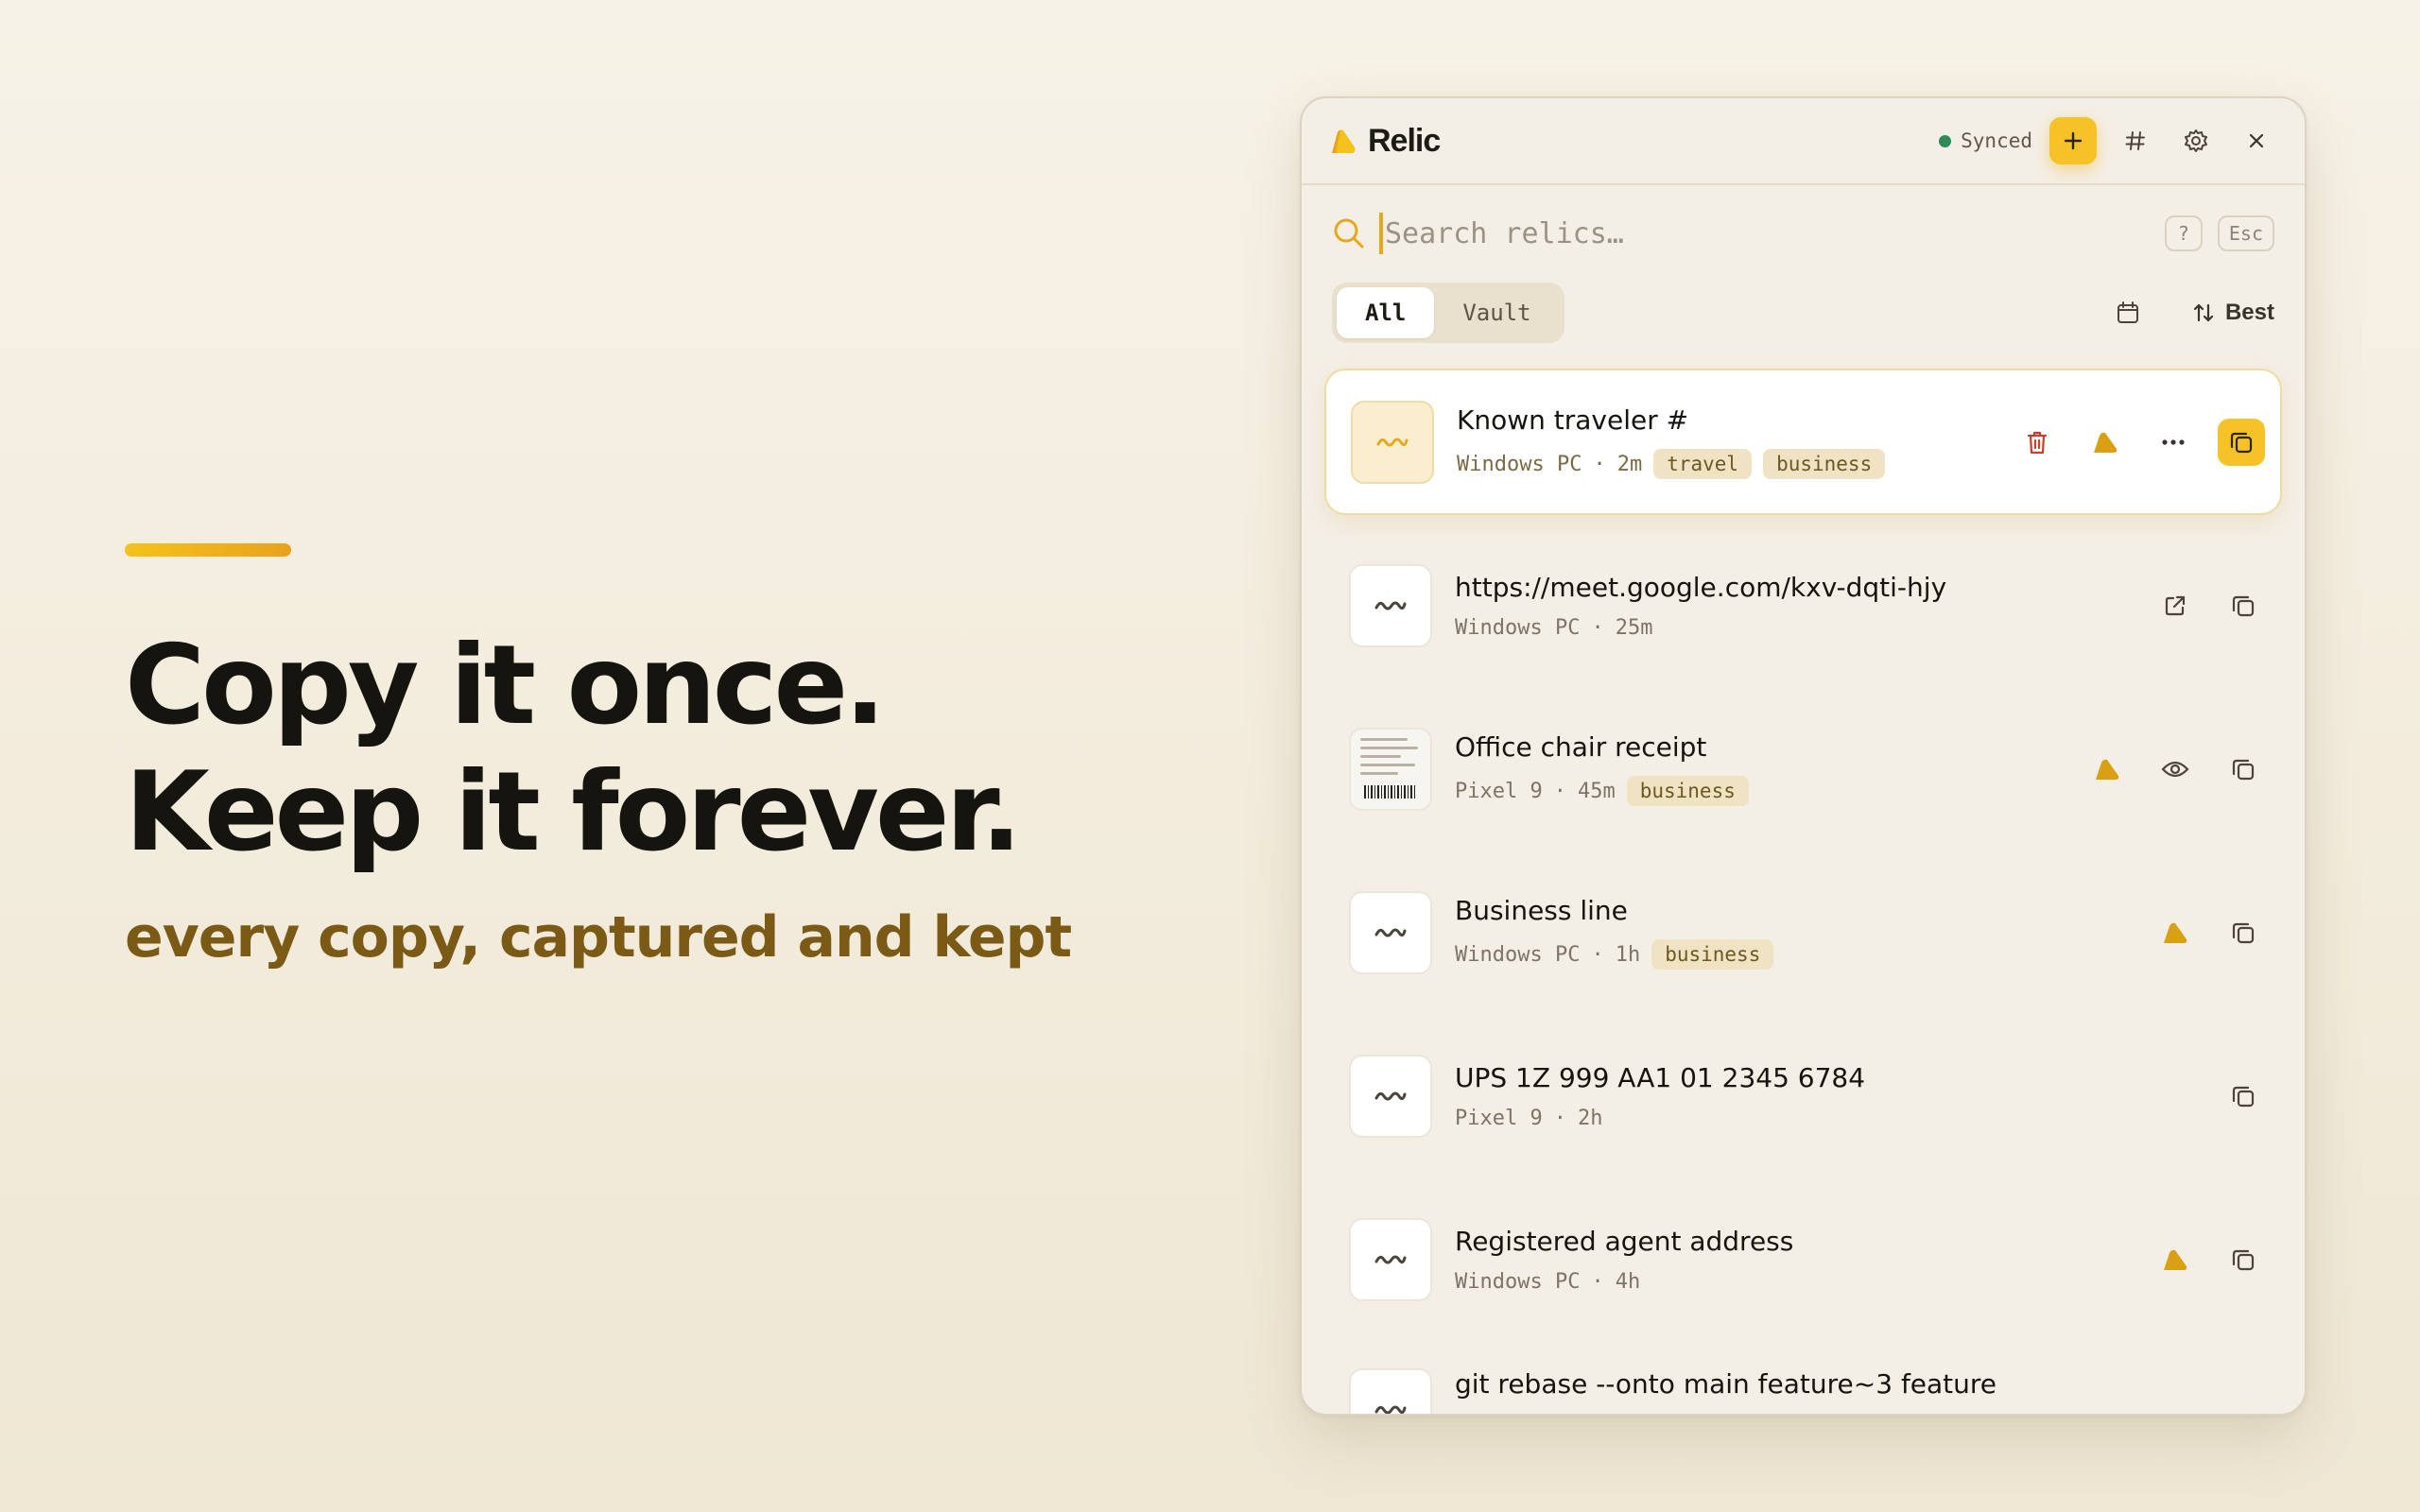 The width and height of the screenshot is (2420, 1512). I want to click on headline: Copy it once. Keep it forever., so click(645, 749).